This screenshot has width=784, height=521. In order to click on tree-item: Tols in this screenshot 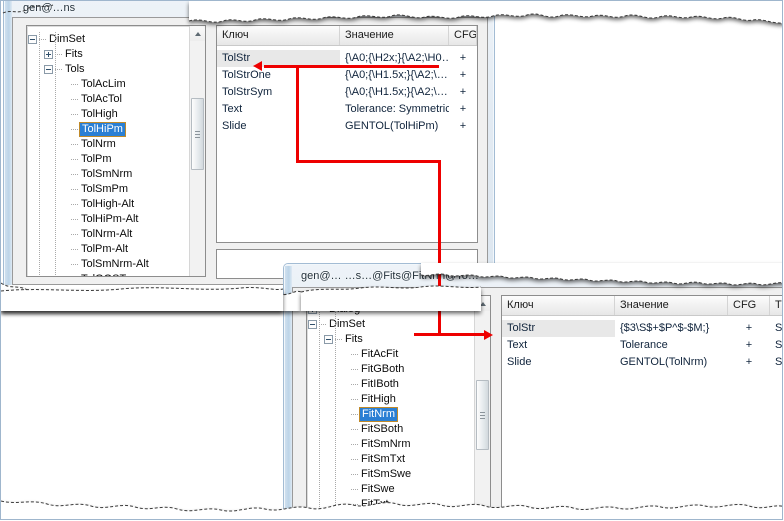, I will do `click(116, 69)`.